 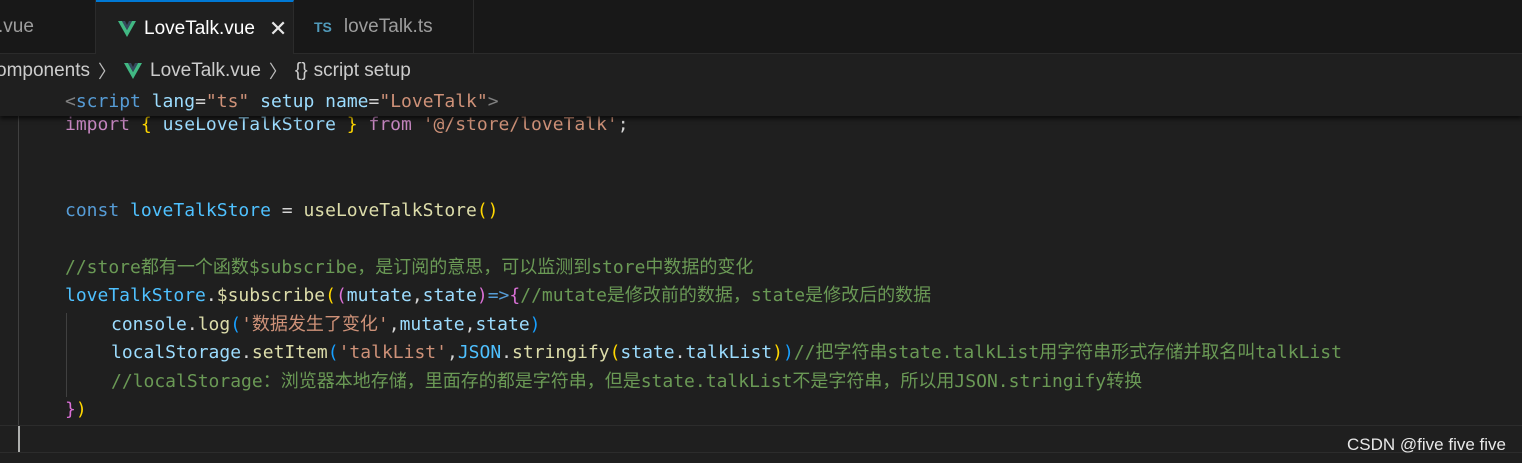 I want to click on tab-lovetalk-vue: LoveTalk.vue ✕, so click(x=195, y=27).